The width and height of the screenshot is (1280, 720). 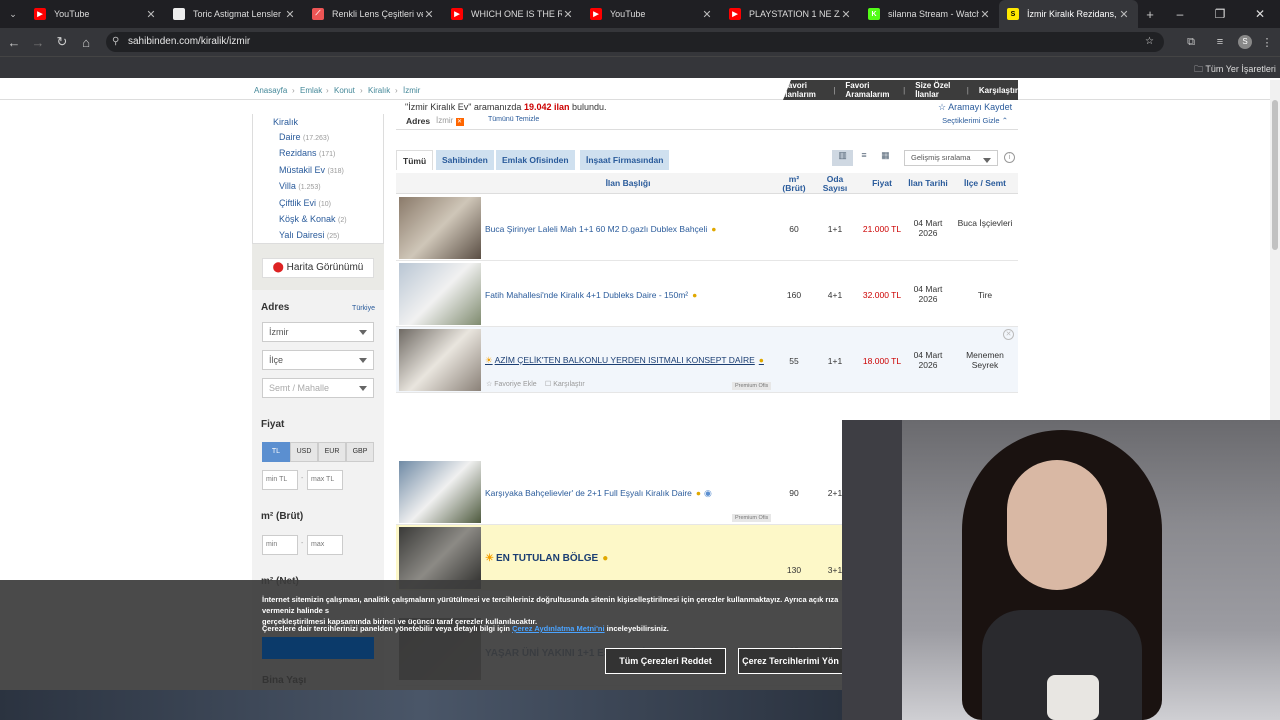 I want to click on forward-icon: →, so click(x=38, y=42).